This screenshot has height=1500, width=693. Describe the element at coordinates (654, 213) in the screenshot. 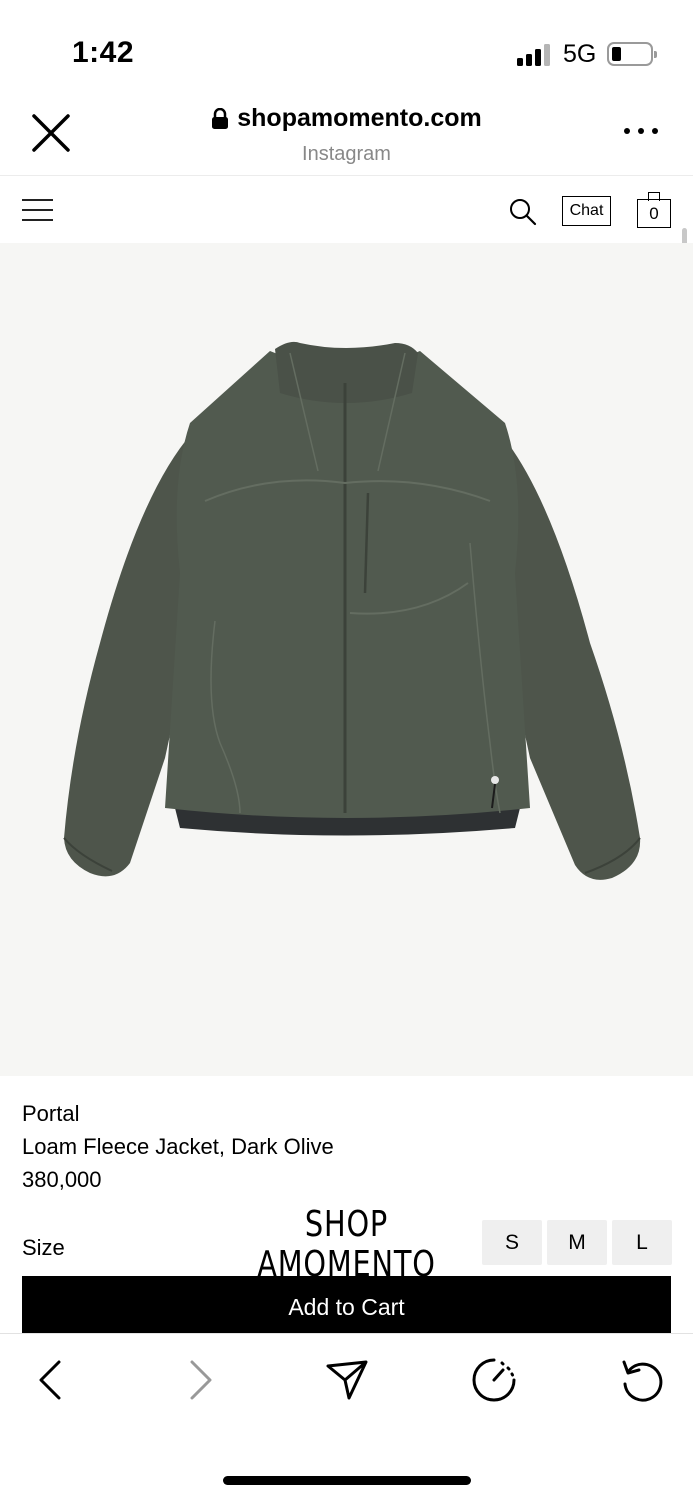

I see `cart-count: 0` at that location.